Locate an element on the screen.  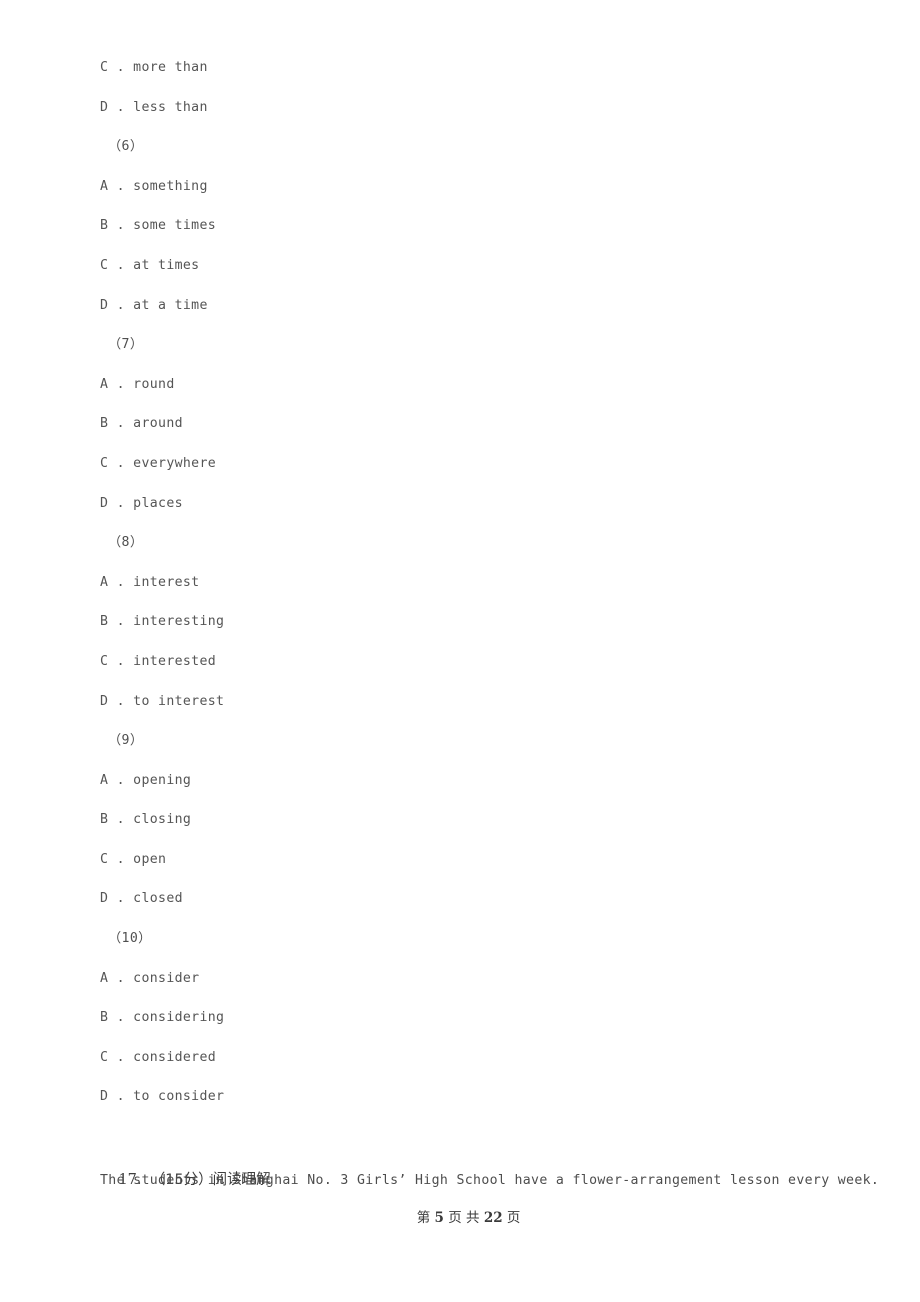
question-number: （8） is located at coordinates (126, 543).